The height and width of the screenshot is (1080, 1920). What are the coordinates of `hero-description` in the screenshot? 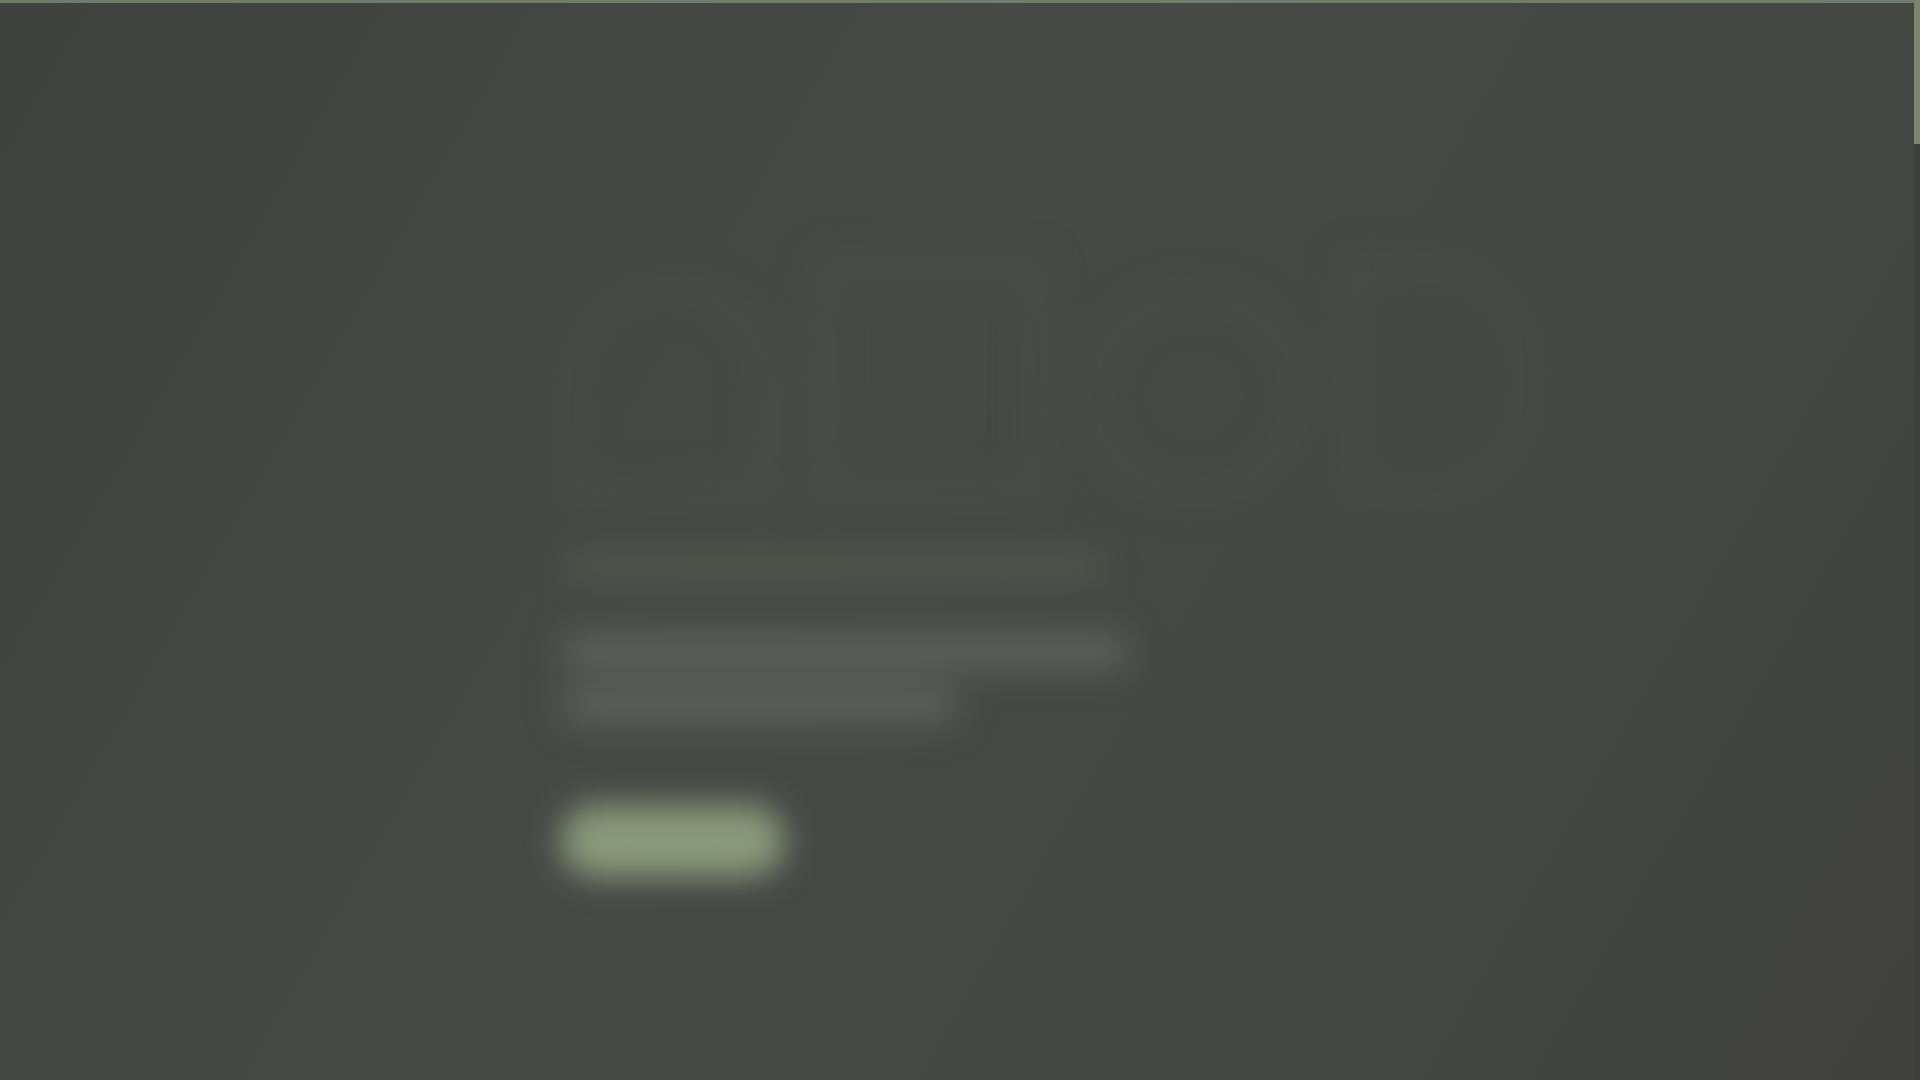 It's located at (845, 685).